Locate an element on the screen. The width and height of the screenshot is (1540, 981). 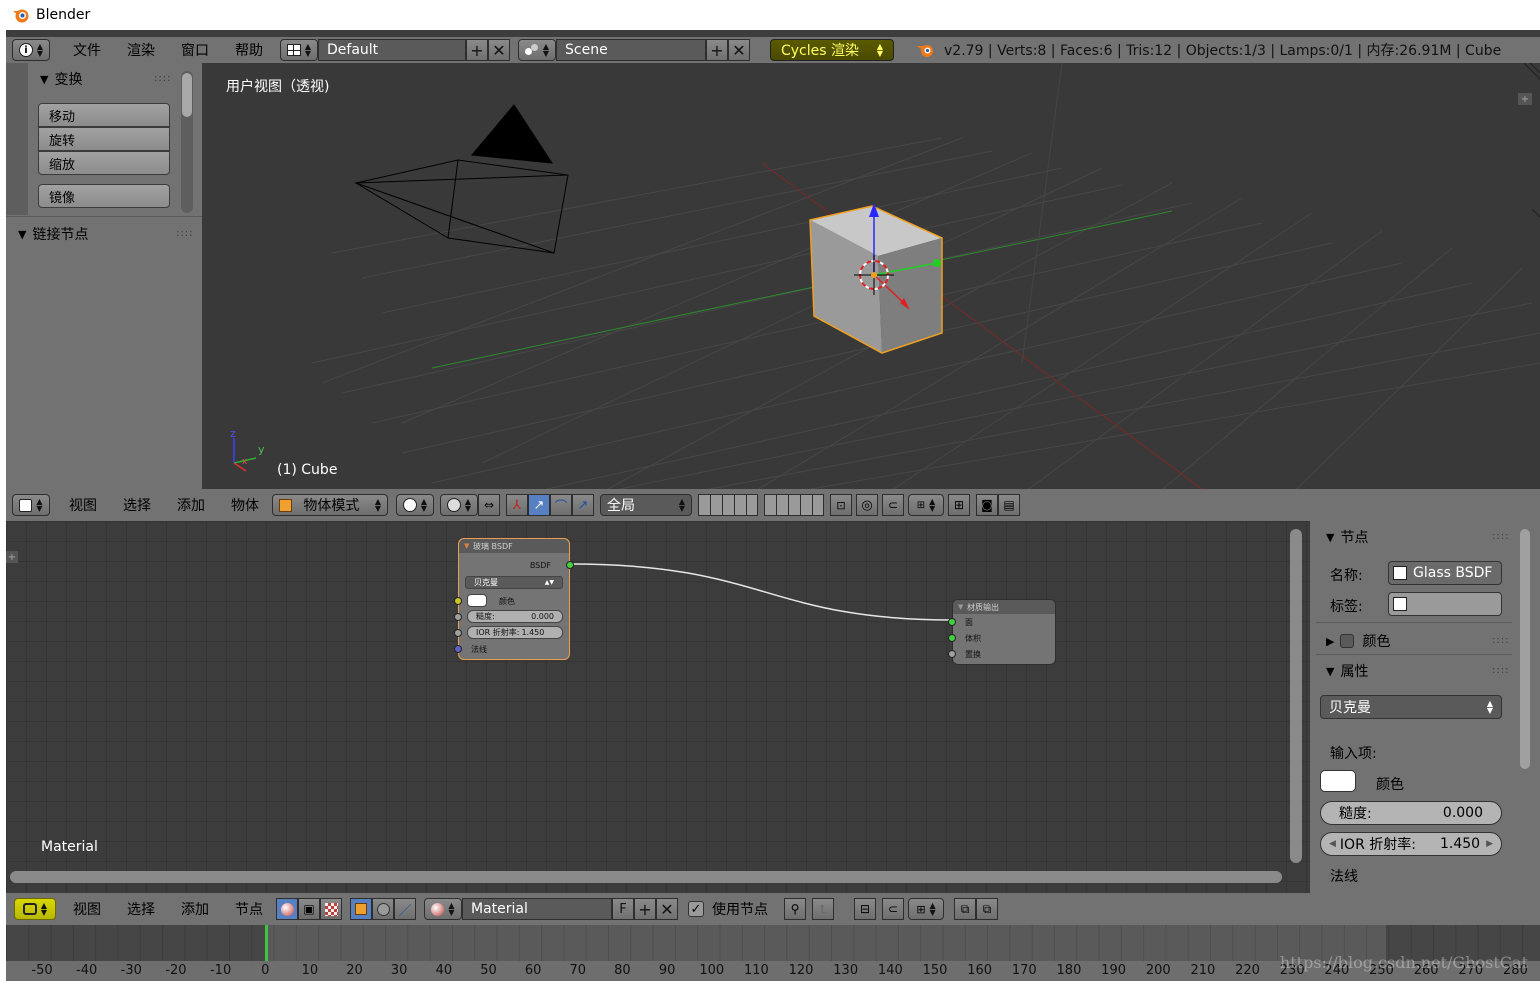
add-scene-button: + is located at coordinates (717, 50).